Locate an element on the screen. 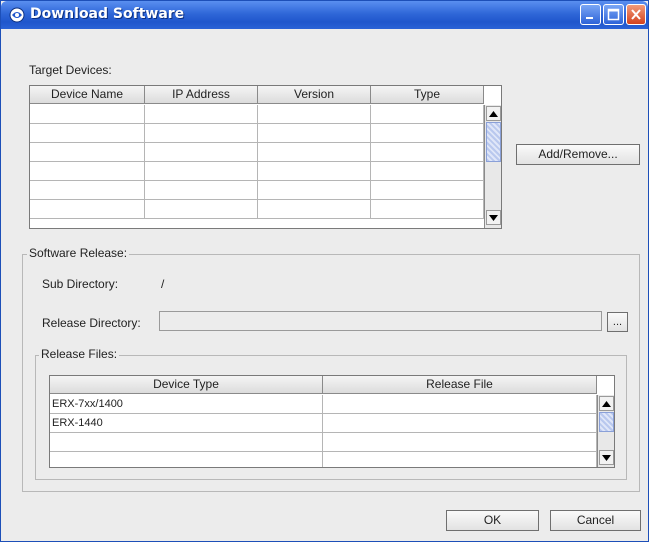  column-header-ip-address: IP Address is located at coordinates (201, 95).